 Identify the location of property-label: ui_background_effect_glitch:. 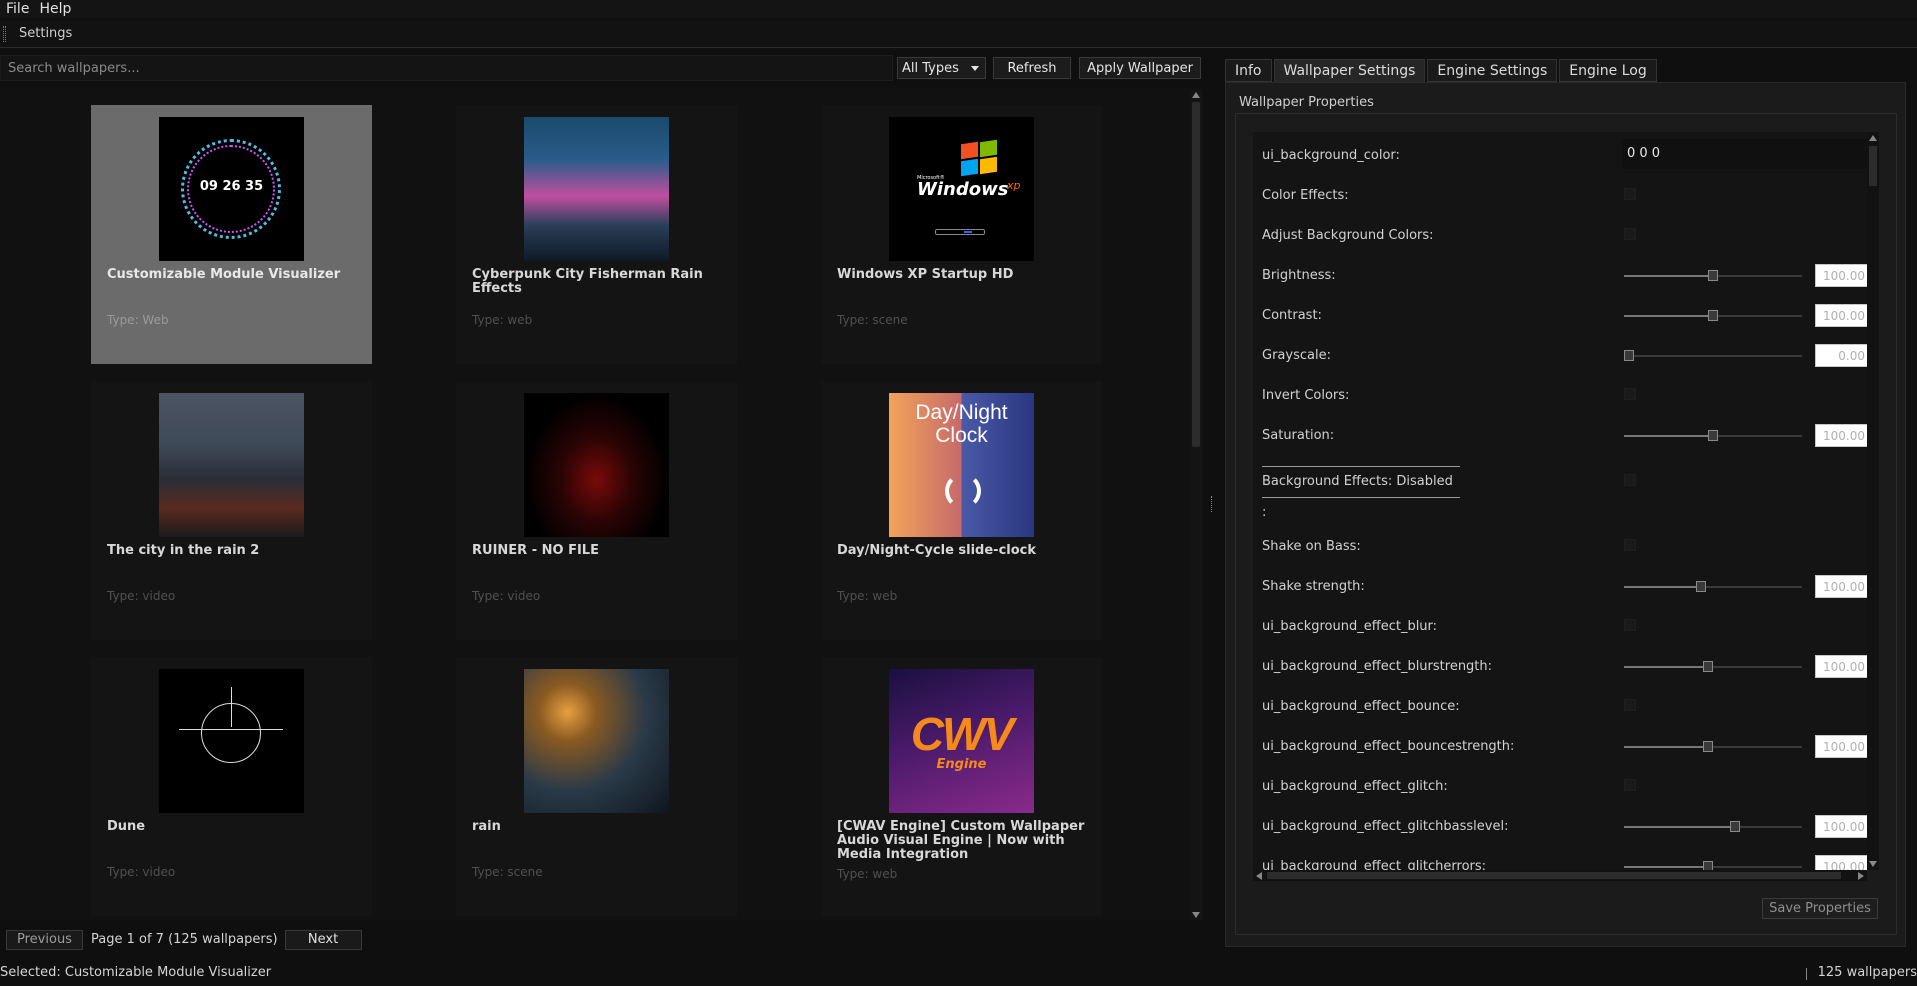
(1355, 786).